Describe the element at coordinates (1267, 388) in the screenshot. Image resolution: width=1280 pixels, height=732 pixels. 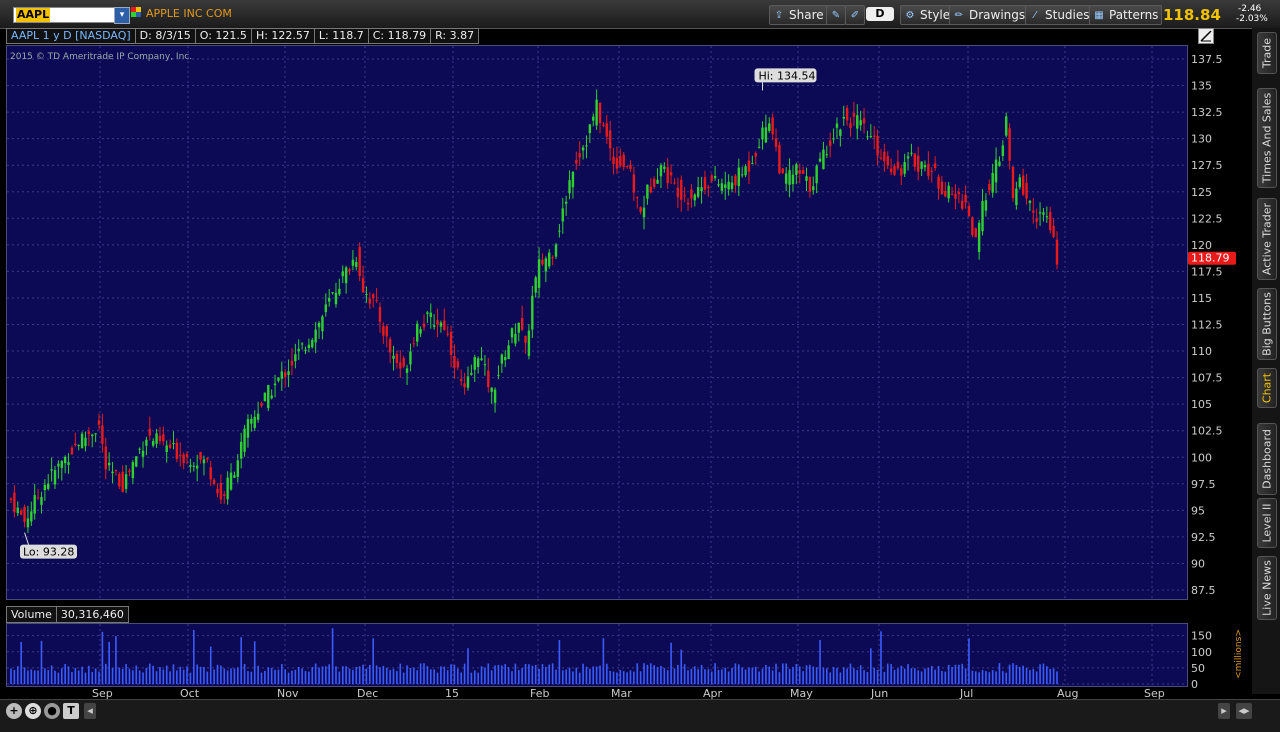
I see `tab-chart: Chart` at that location.